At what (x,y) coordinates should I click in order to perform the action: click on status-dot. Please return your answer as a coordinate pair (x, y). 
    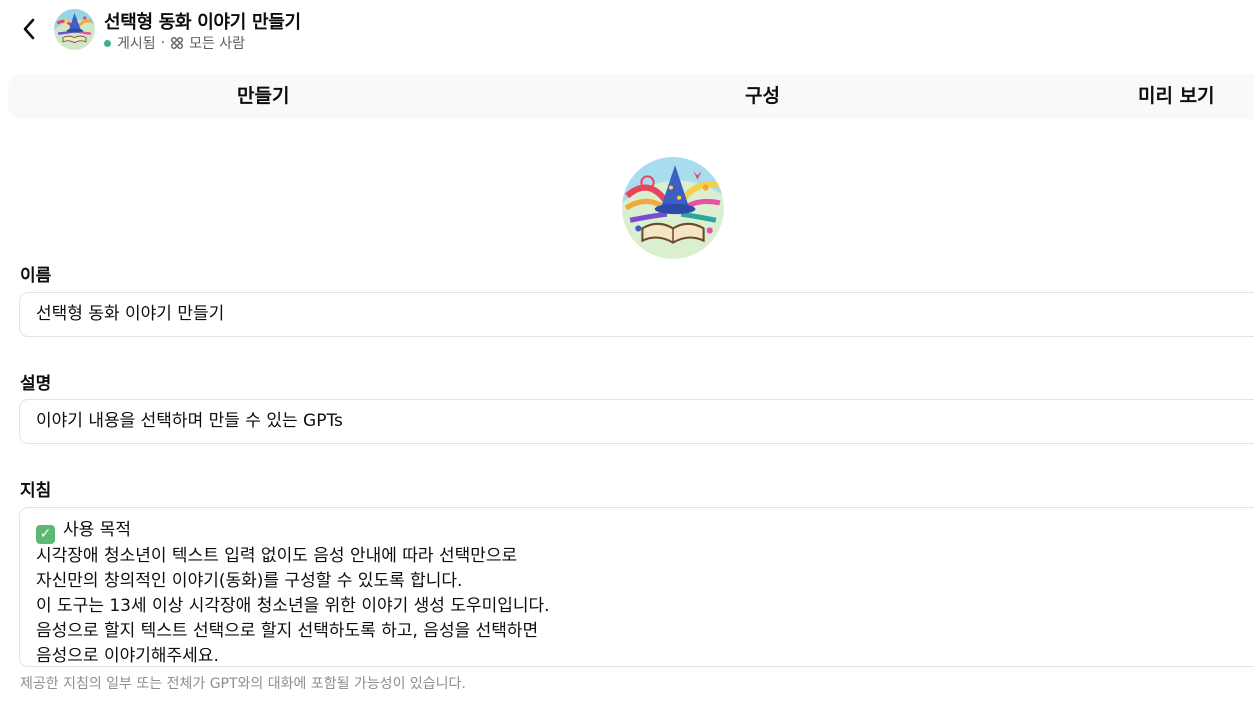
    Looking at the image, I should click on (107, 43).